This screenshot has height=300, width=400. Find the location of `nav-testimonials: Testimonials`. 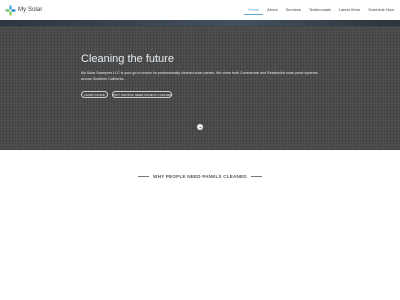

nav-testimonials: Testimonials is located at coordinates (320, 9).